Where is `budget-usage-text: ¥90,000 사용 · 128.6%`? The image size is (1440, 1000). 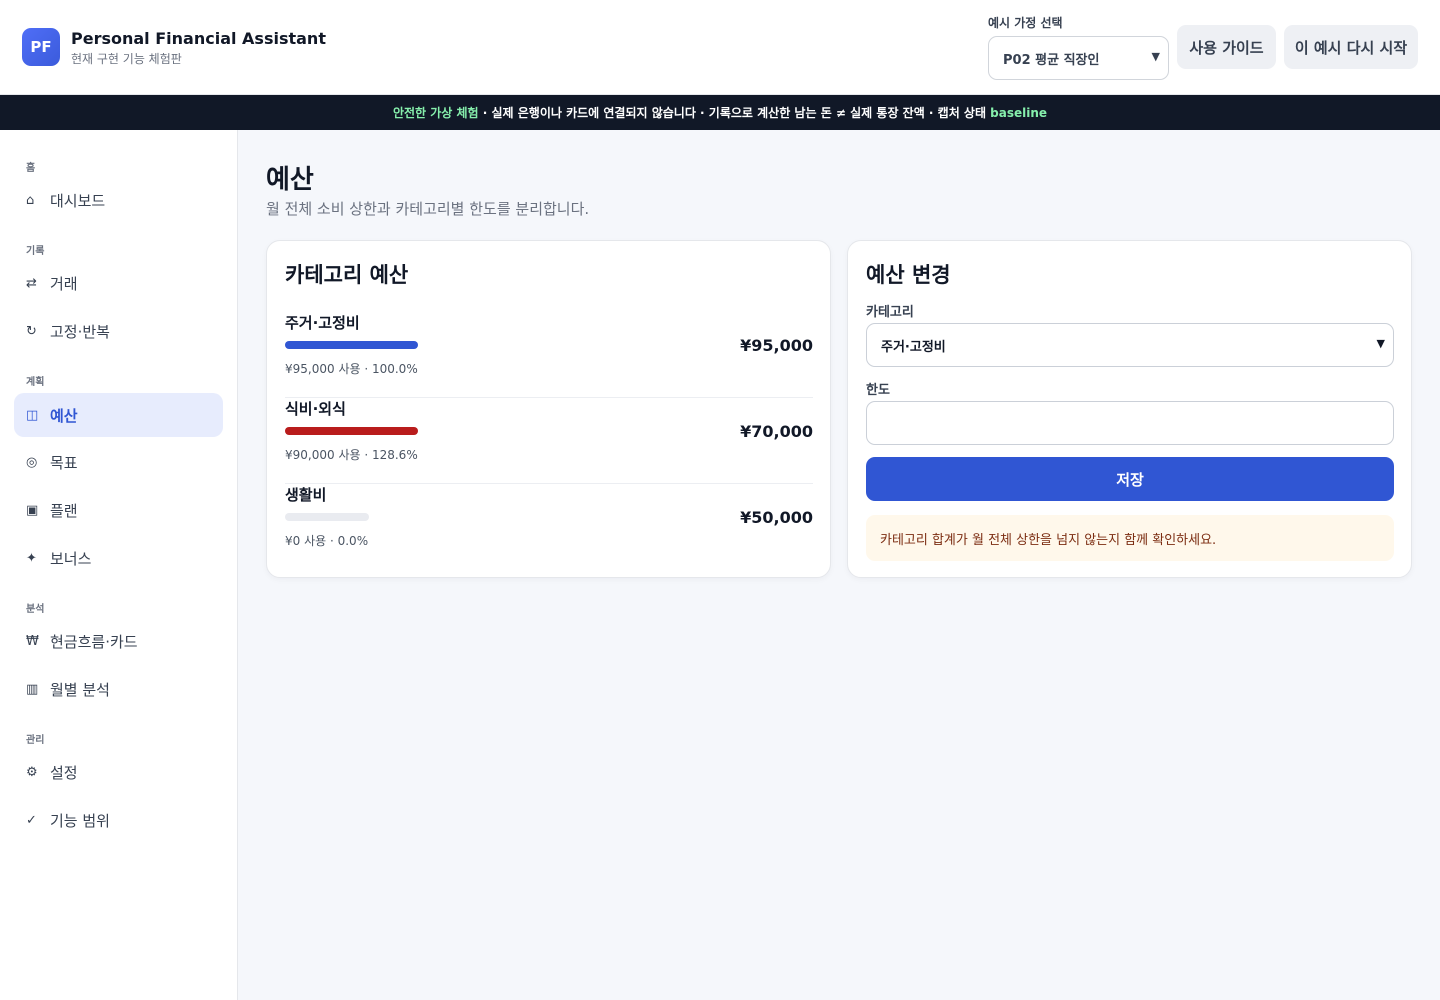 budget-usage-text: ¥90,000 사용 · 128.6% is located at coordinates (351, 455).